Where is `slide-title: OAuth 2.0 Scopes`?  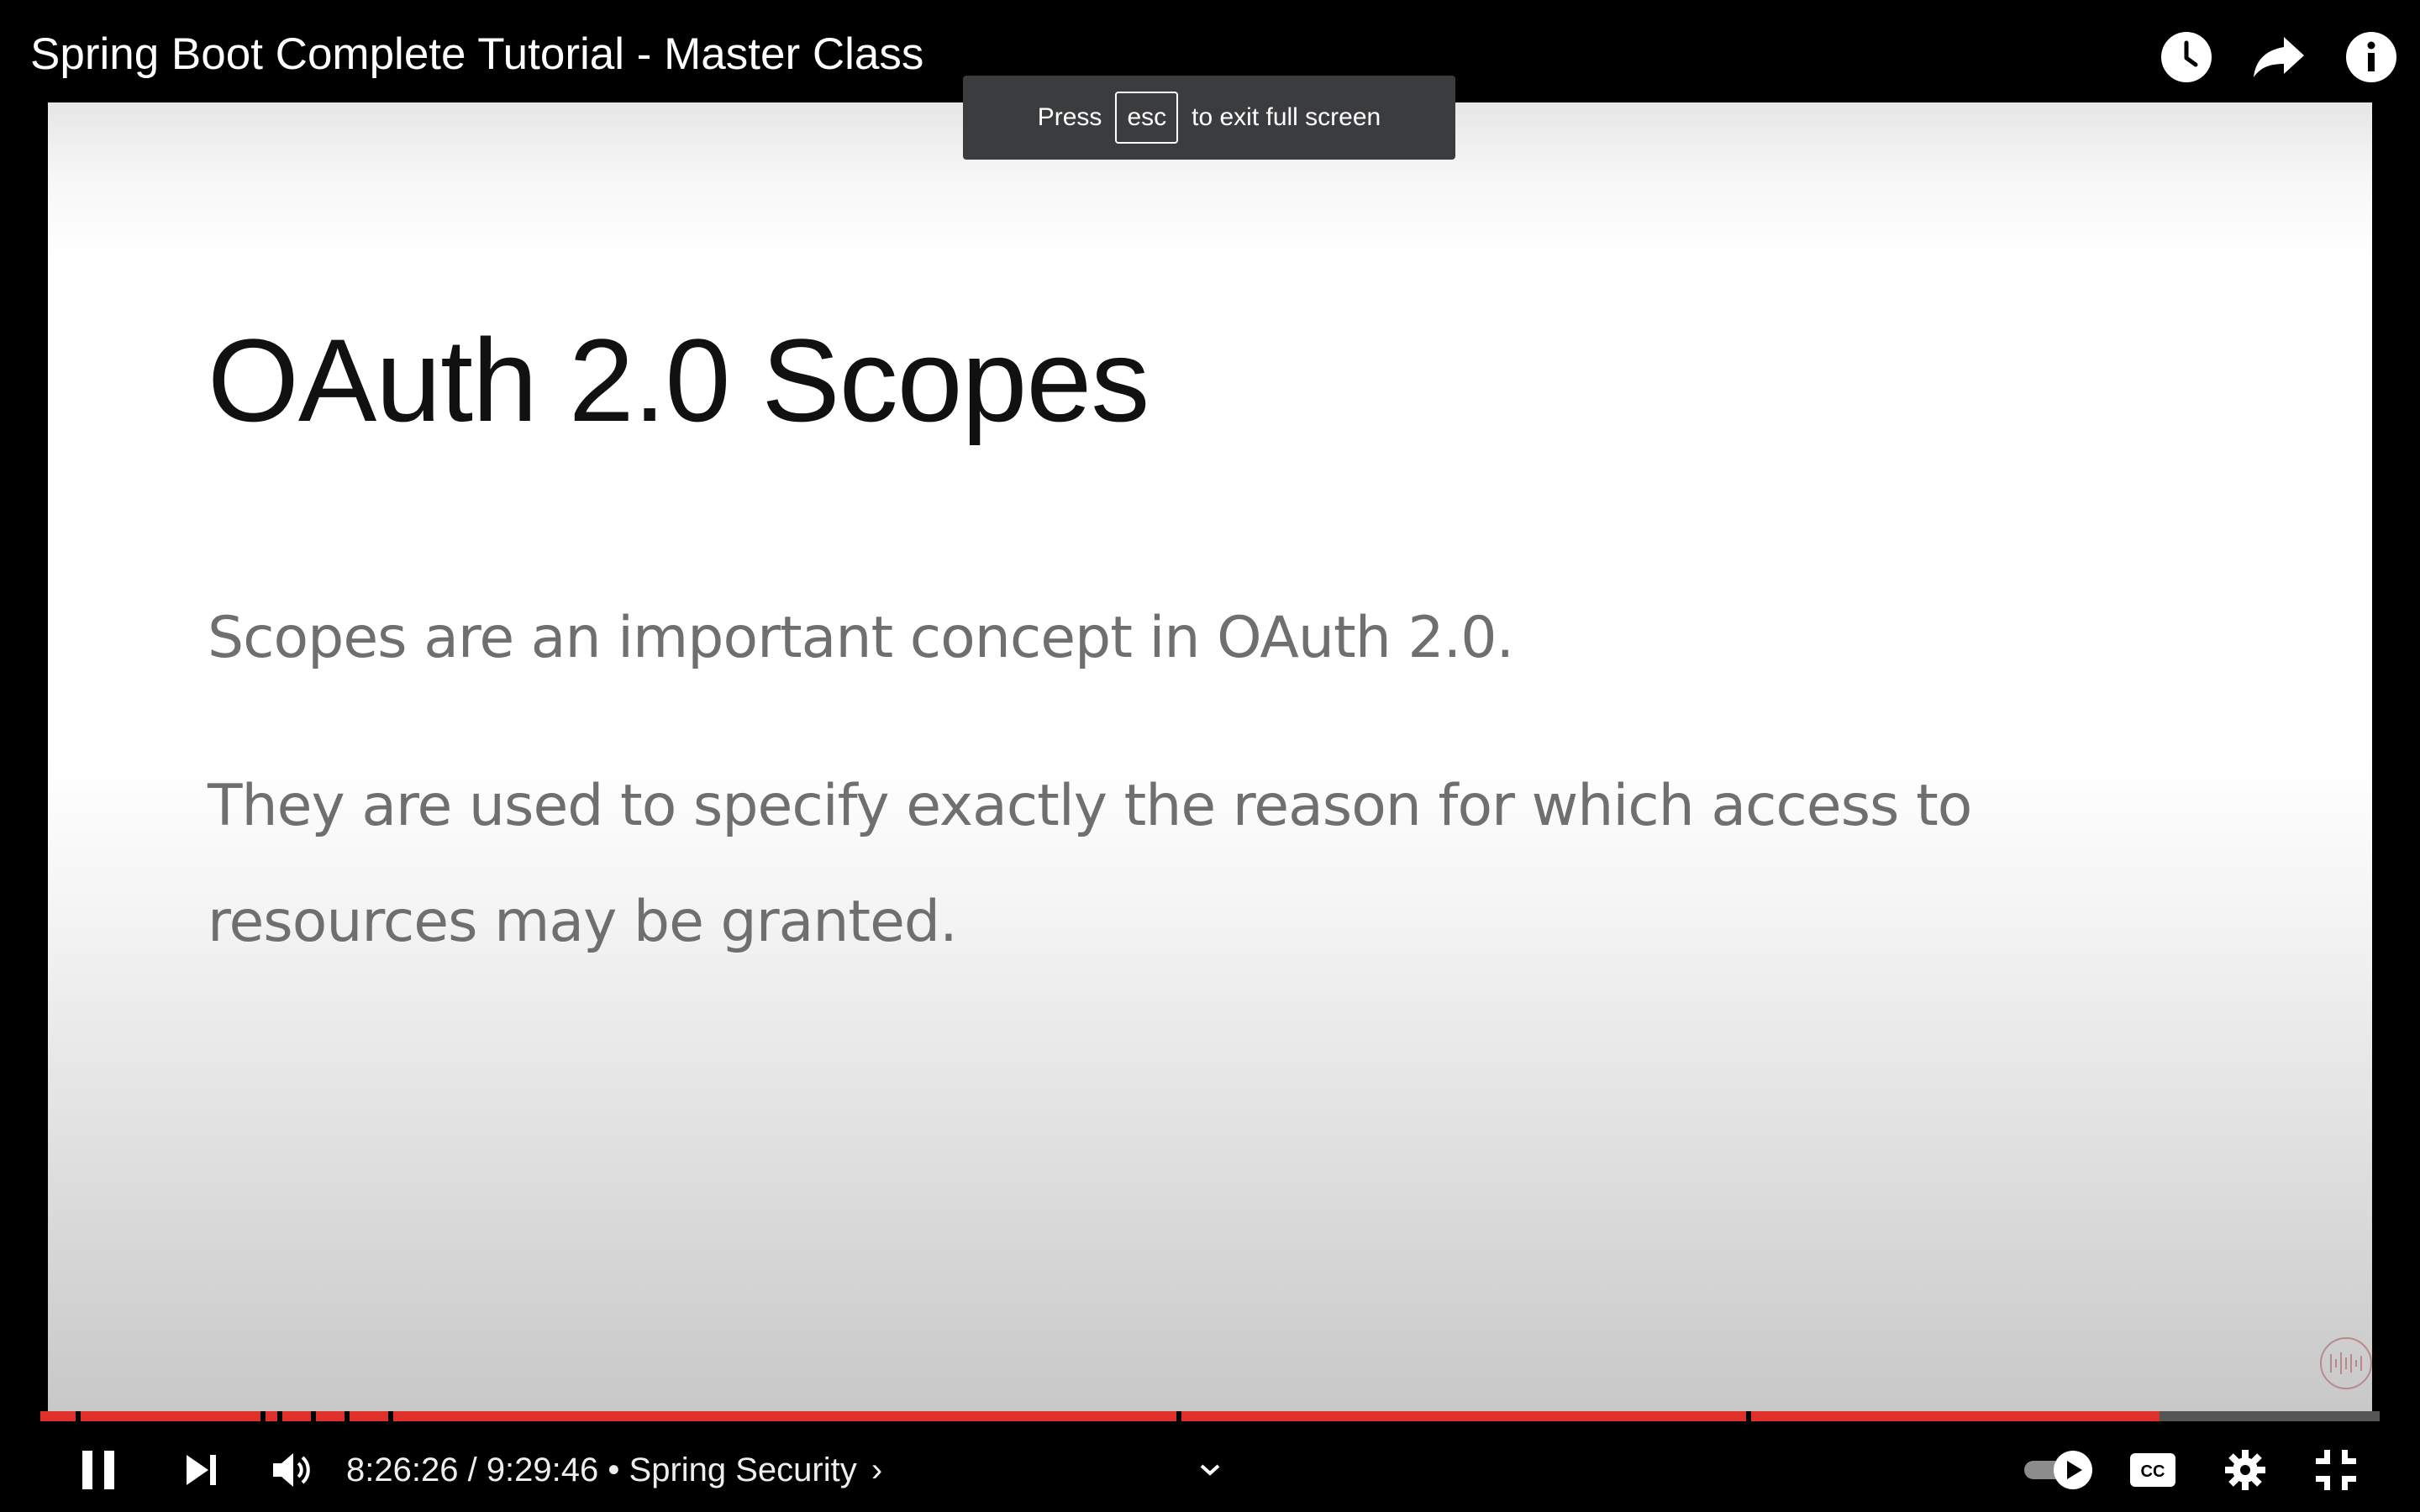 slide-title: OAuth 2.0 Scopes is located at coordinates (679, 380).